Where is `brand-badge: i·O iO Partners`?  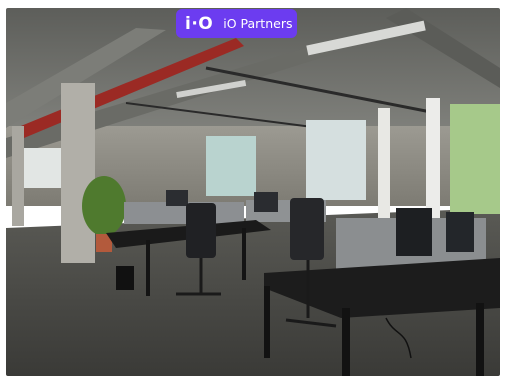
brand-badge: i·O iO Partners is located at coordinates (236, 23).